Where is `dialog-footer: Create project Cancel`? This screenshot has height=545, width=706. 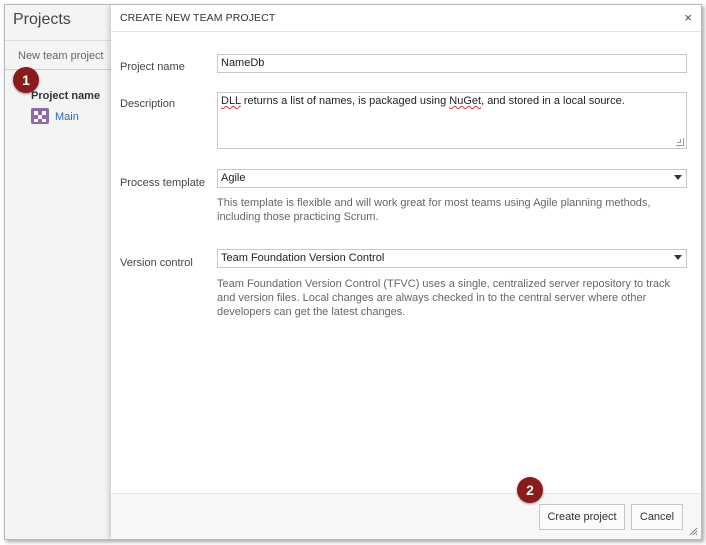
dialog-footer: Create project Cancel is located at coordinates (406, 516).